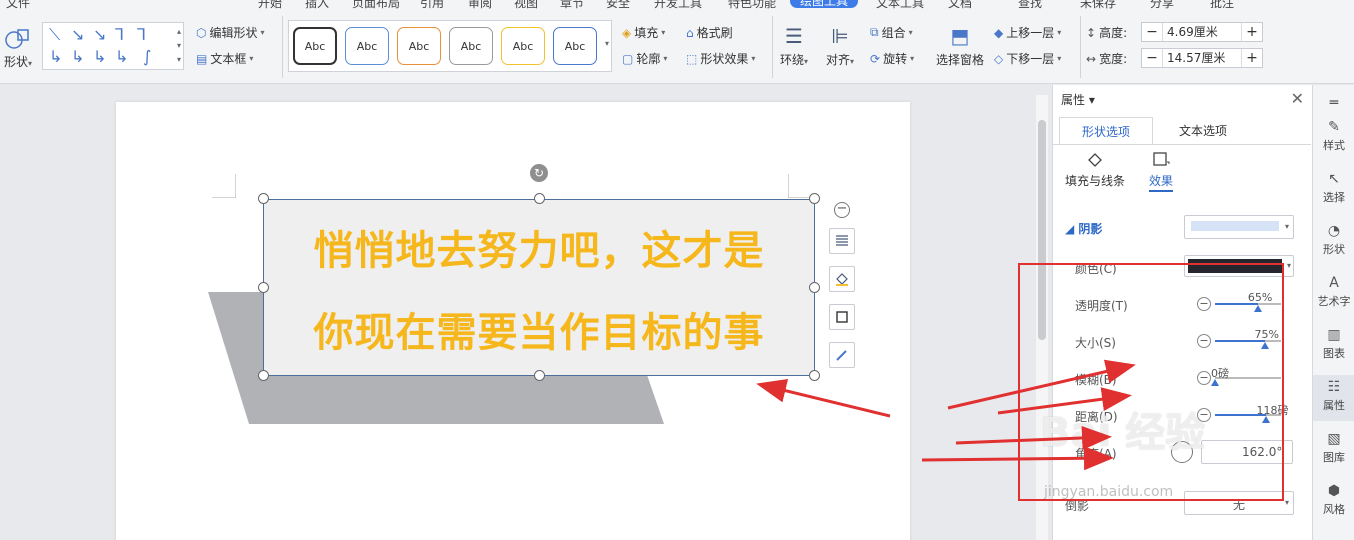  I want to click on width-input: 14.57厘米, so click(1202, 58).